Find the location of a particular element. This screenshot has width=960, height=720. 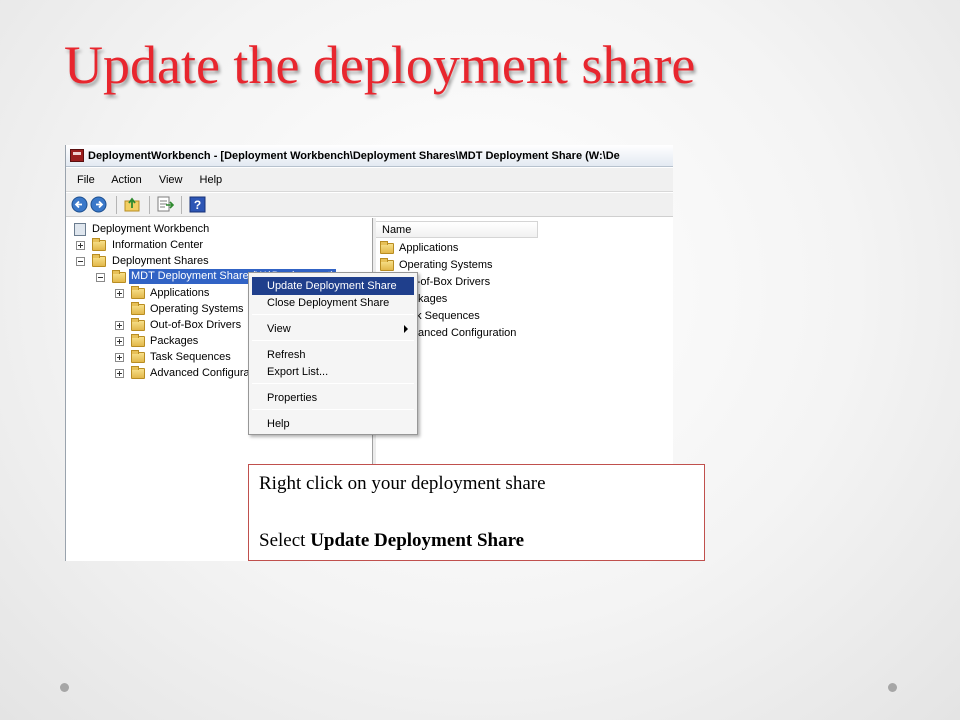

menu-item-refresh: Refresh is located at coordinates (333, 355).